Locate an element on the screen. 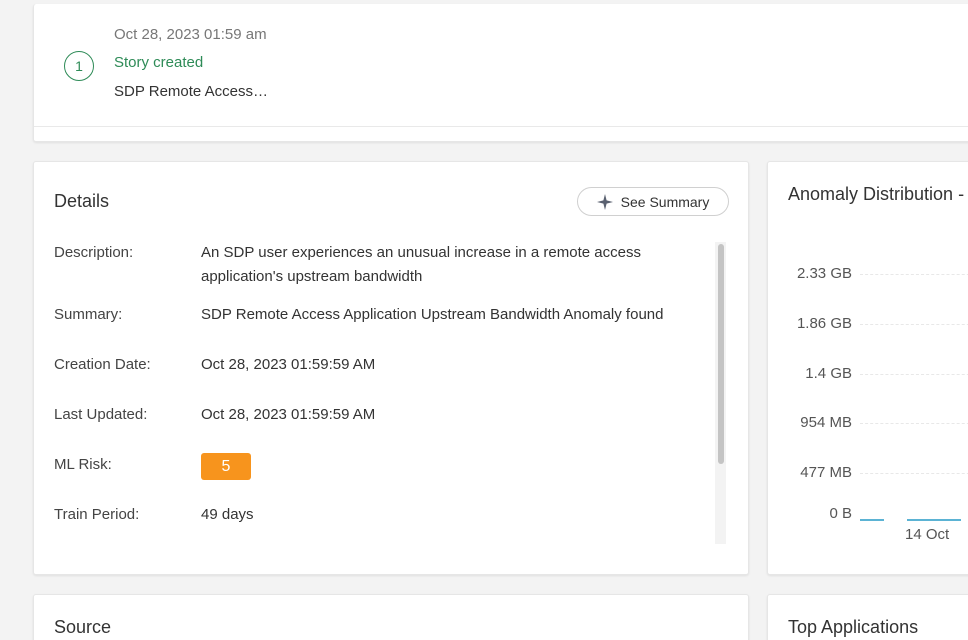 The width and height of the screenshot is (968, 640). see-summary-label: See Summary is located at coordinates (665, 201).